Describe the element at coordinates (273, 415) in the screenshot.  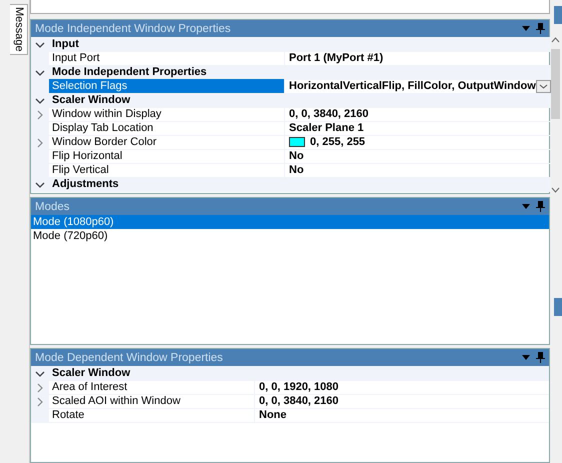
I see `property-value: None` at that location.